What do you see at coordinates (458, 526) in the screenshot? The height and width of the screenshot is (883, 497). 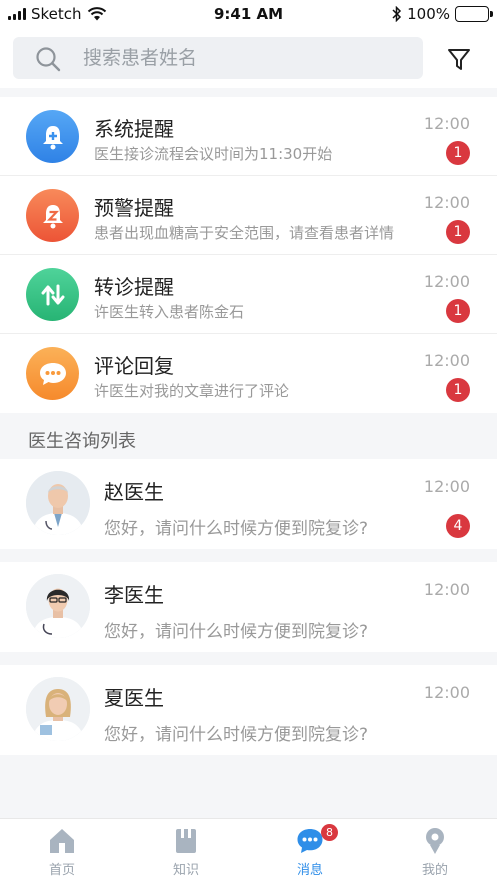 I see `unread-badge: 4` at bounding box center [458, 526].